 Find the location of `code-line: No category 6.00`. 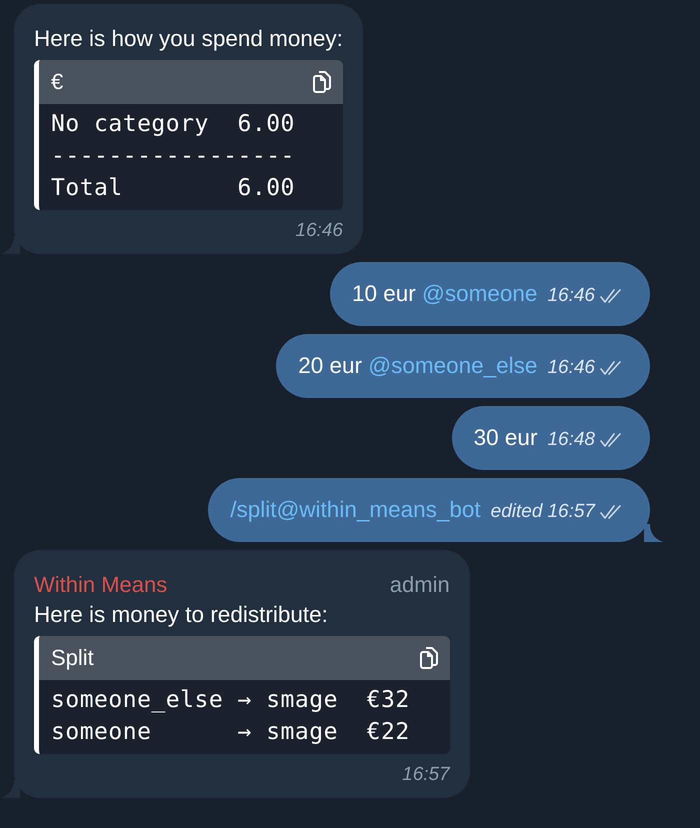

code-line: No category 6.00 is located at coordinates (173, 124).